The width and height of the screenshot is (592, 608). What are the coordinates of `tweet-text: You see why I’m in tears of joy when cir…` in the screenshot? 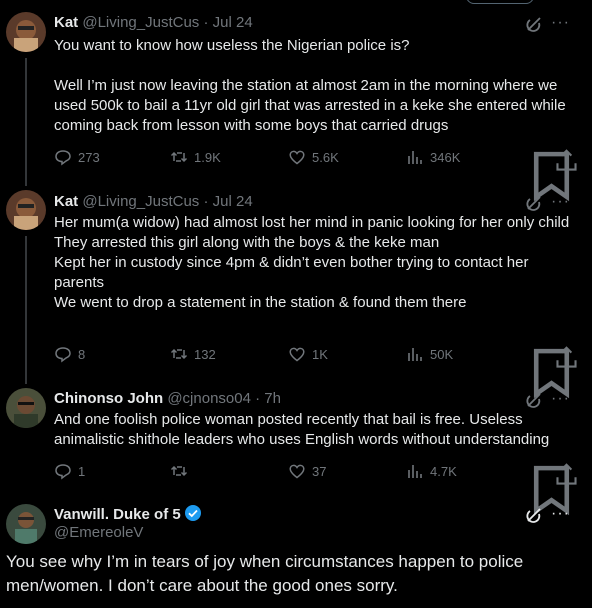 It's located at (265, 573).